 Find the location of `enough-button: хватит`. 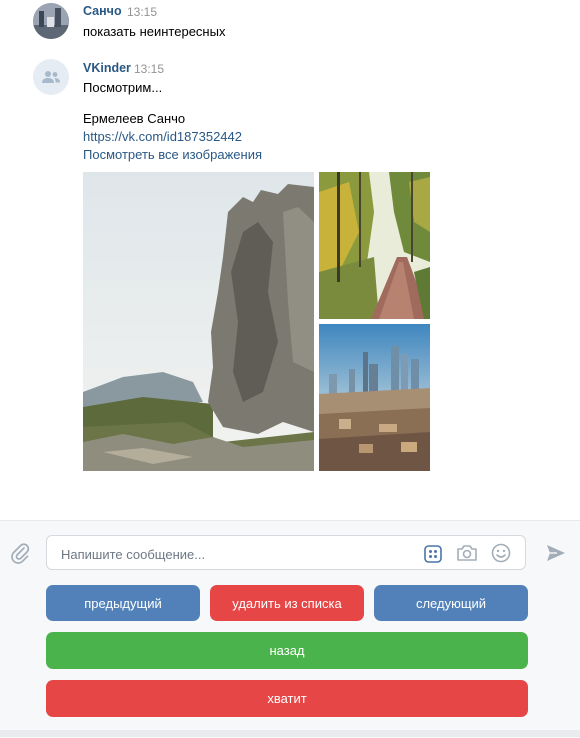

enough-button: хватит is located at coordinates (287, 698).